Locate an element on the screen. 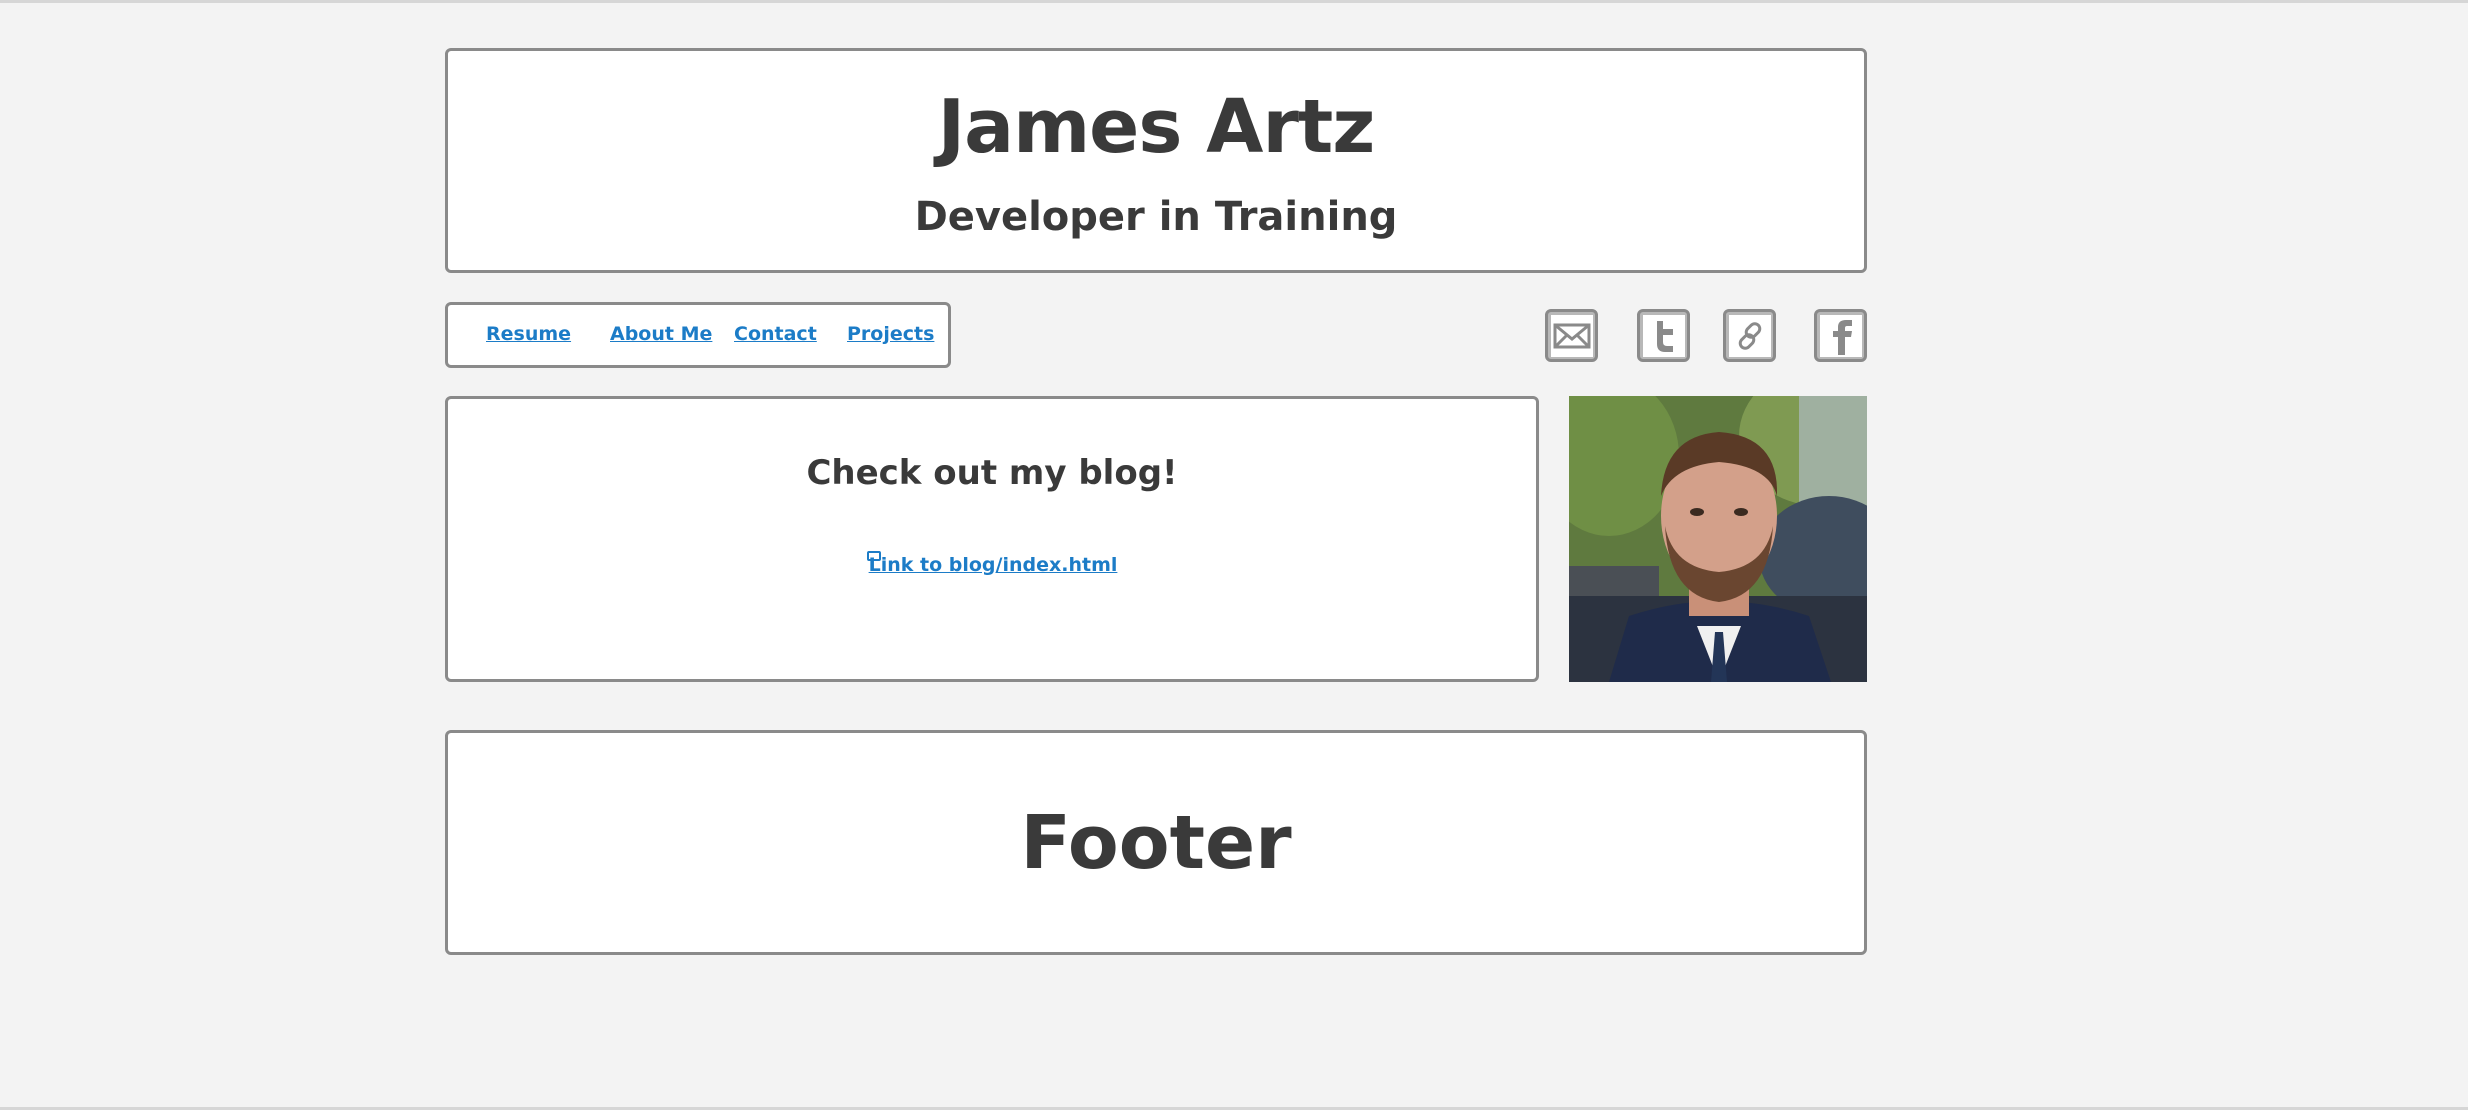 Image resolution: width=2468 pixels, height=1110 pixels. envelope-icon is located at coordinates (1571, 335).